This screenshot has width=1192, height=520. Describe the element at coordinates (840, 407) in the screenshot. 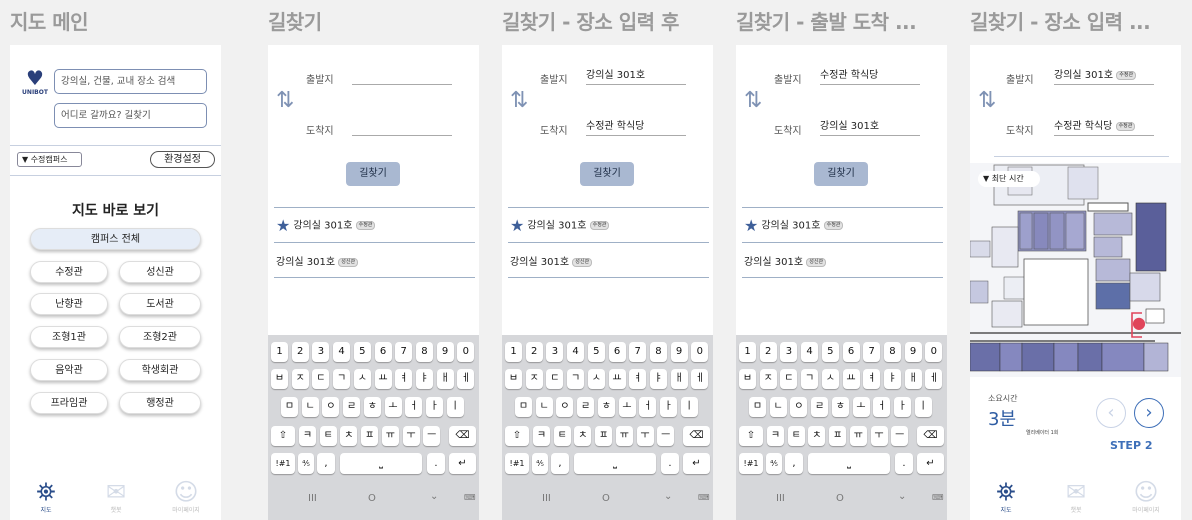

I see `key: ㅎ` at that location.